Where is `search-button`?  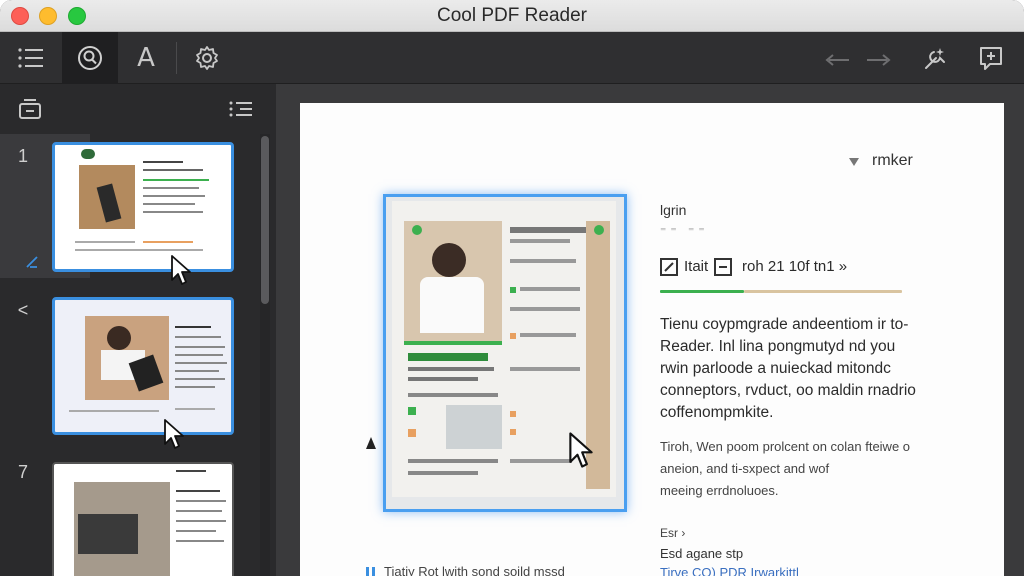
search-button is located at coordinates (90, 58).